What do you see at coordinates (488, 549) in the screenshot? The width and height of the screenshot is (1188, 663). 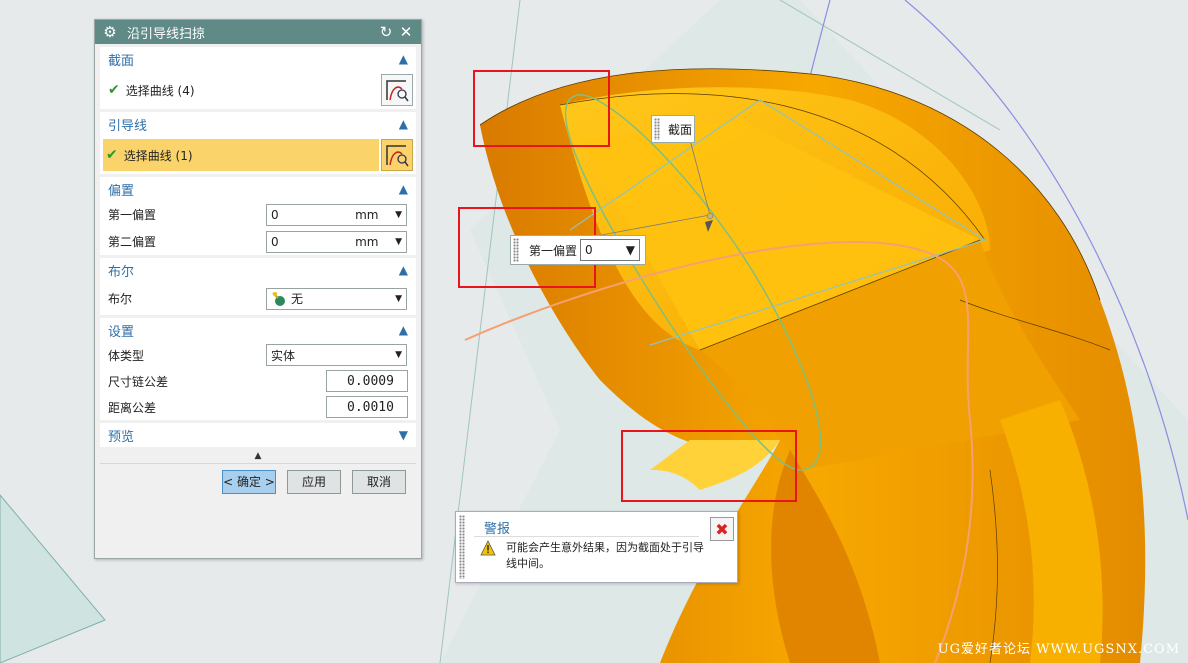 I see `warning-icon` at bounding box center [488, 549].